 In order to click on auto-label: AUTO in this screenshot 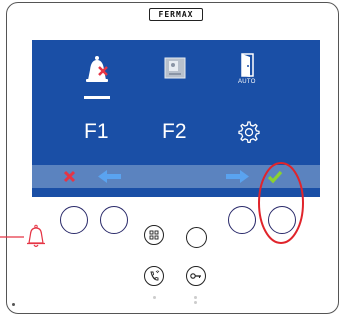, I will do `click(247, 82)`.